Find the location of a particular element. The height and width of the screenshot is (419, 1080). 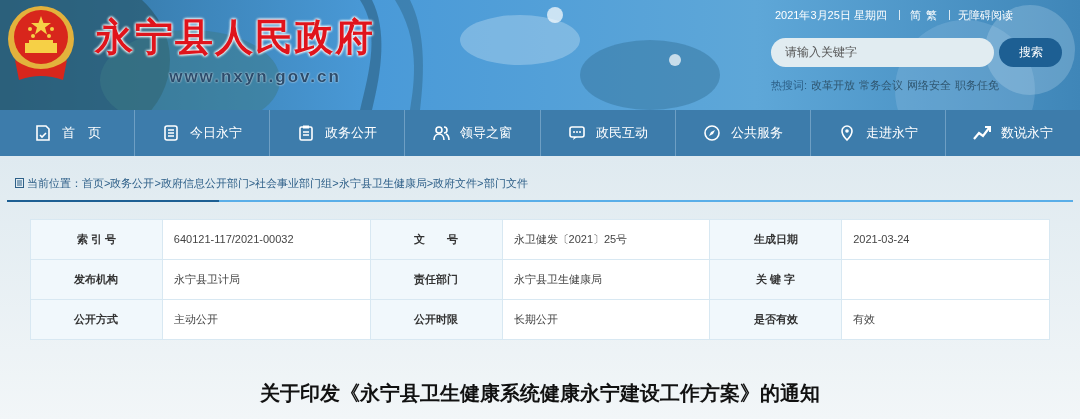

field-value: 有效 is located at coordinates (945, 319).